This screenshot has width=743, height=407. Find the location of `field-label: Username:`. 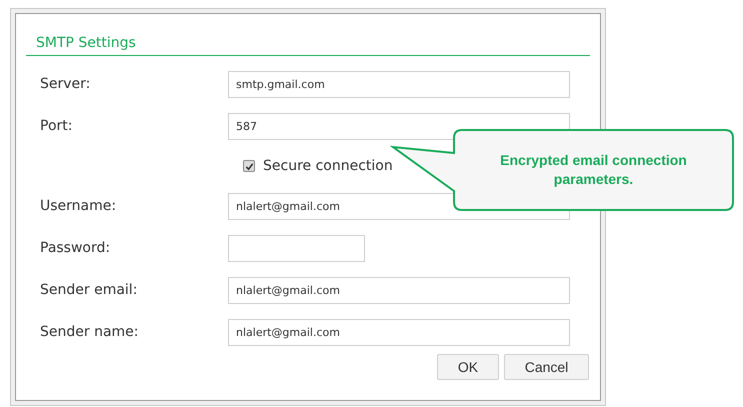

field-label: Username: is located at coordinates (79, 206).